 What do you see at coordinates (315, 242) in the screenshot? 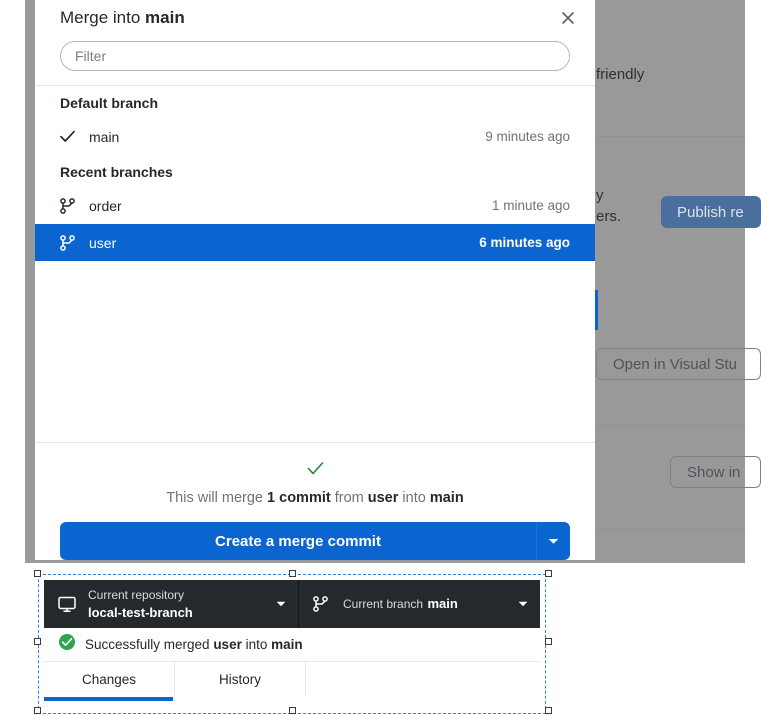
I see `branch-list-item-user: user 6 minutes ago` at bounding box center [315, 242].